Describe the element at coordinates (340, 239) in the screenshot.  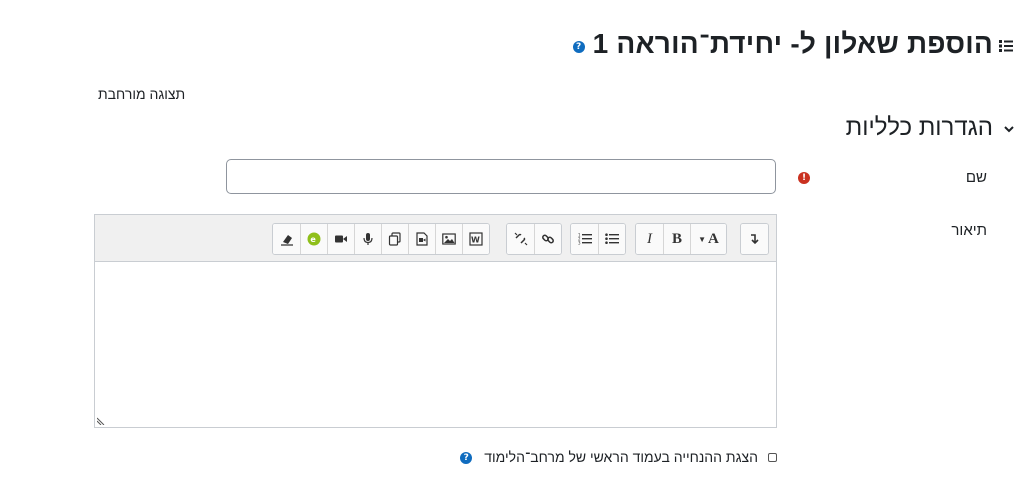
I see `record-video-icon` at that location.